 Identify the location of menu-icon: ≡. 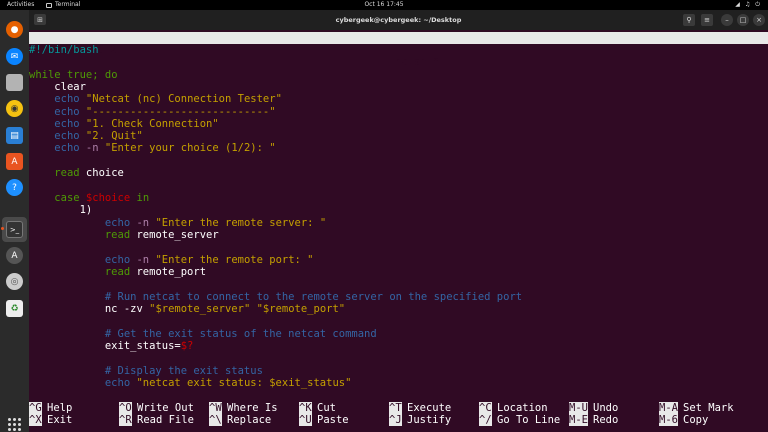
(707, 20).